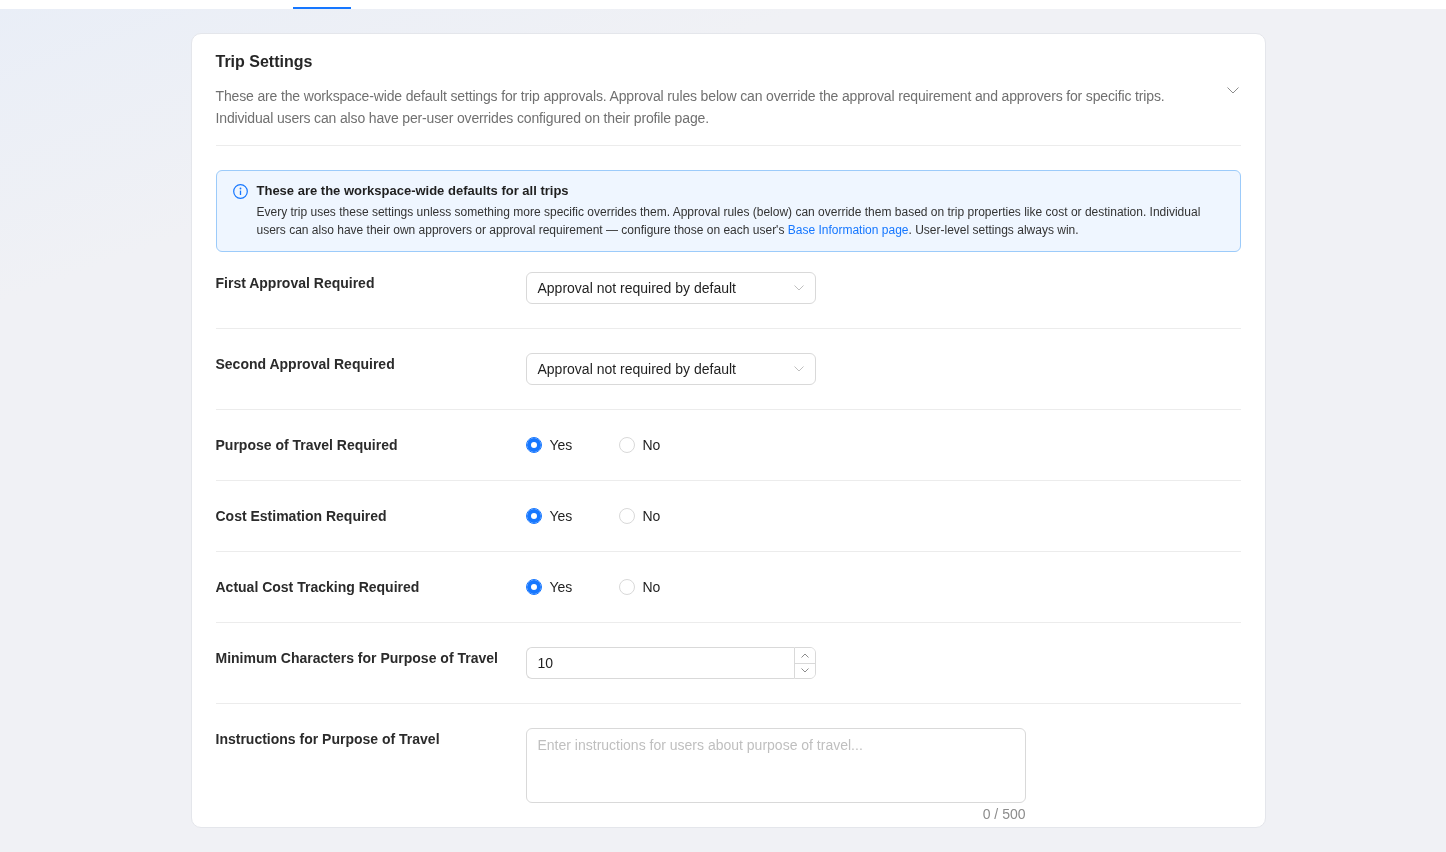 The height and width of the screenshot is (852, 1446). Describe the element at coordinates (295, 283) in the screenshot. I see `setting-label: First Approval Required` at that location.